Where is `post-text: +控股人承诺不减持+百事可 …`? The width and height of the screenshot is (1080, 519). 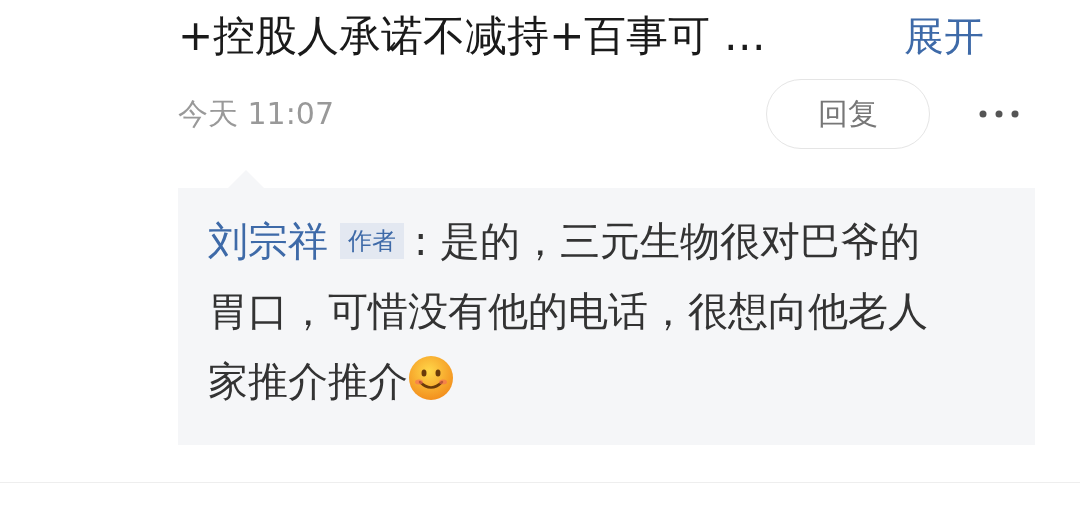
post-text: +控股人承诺不减持+百事可 … is located at coordinates (472, 36).